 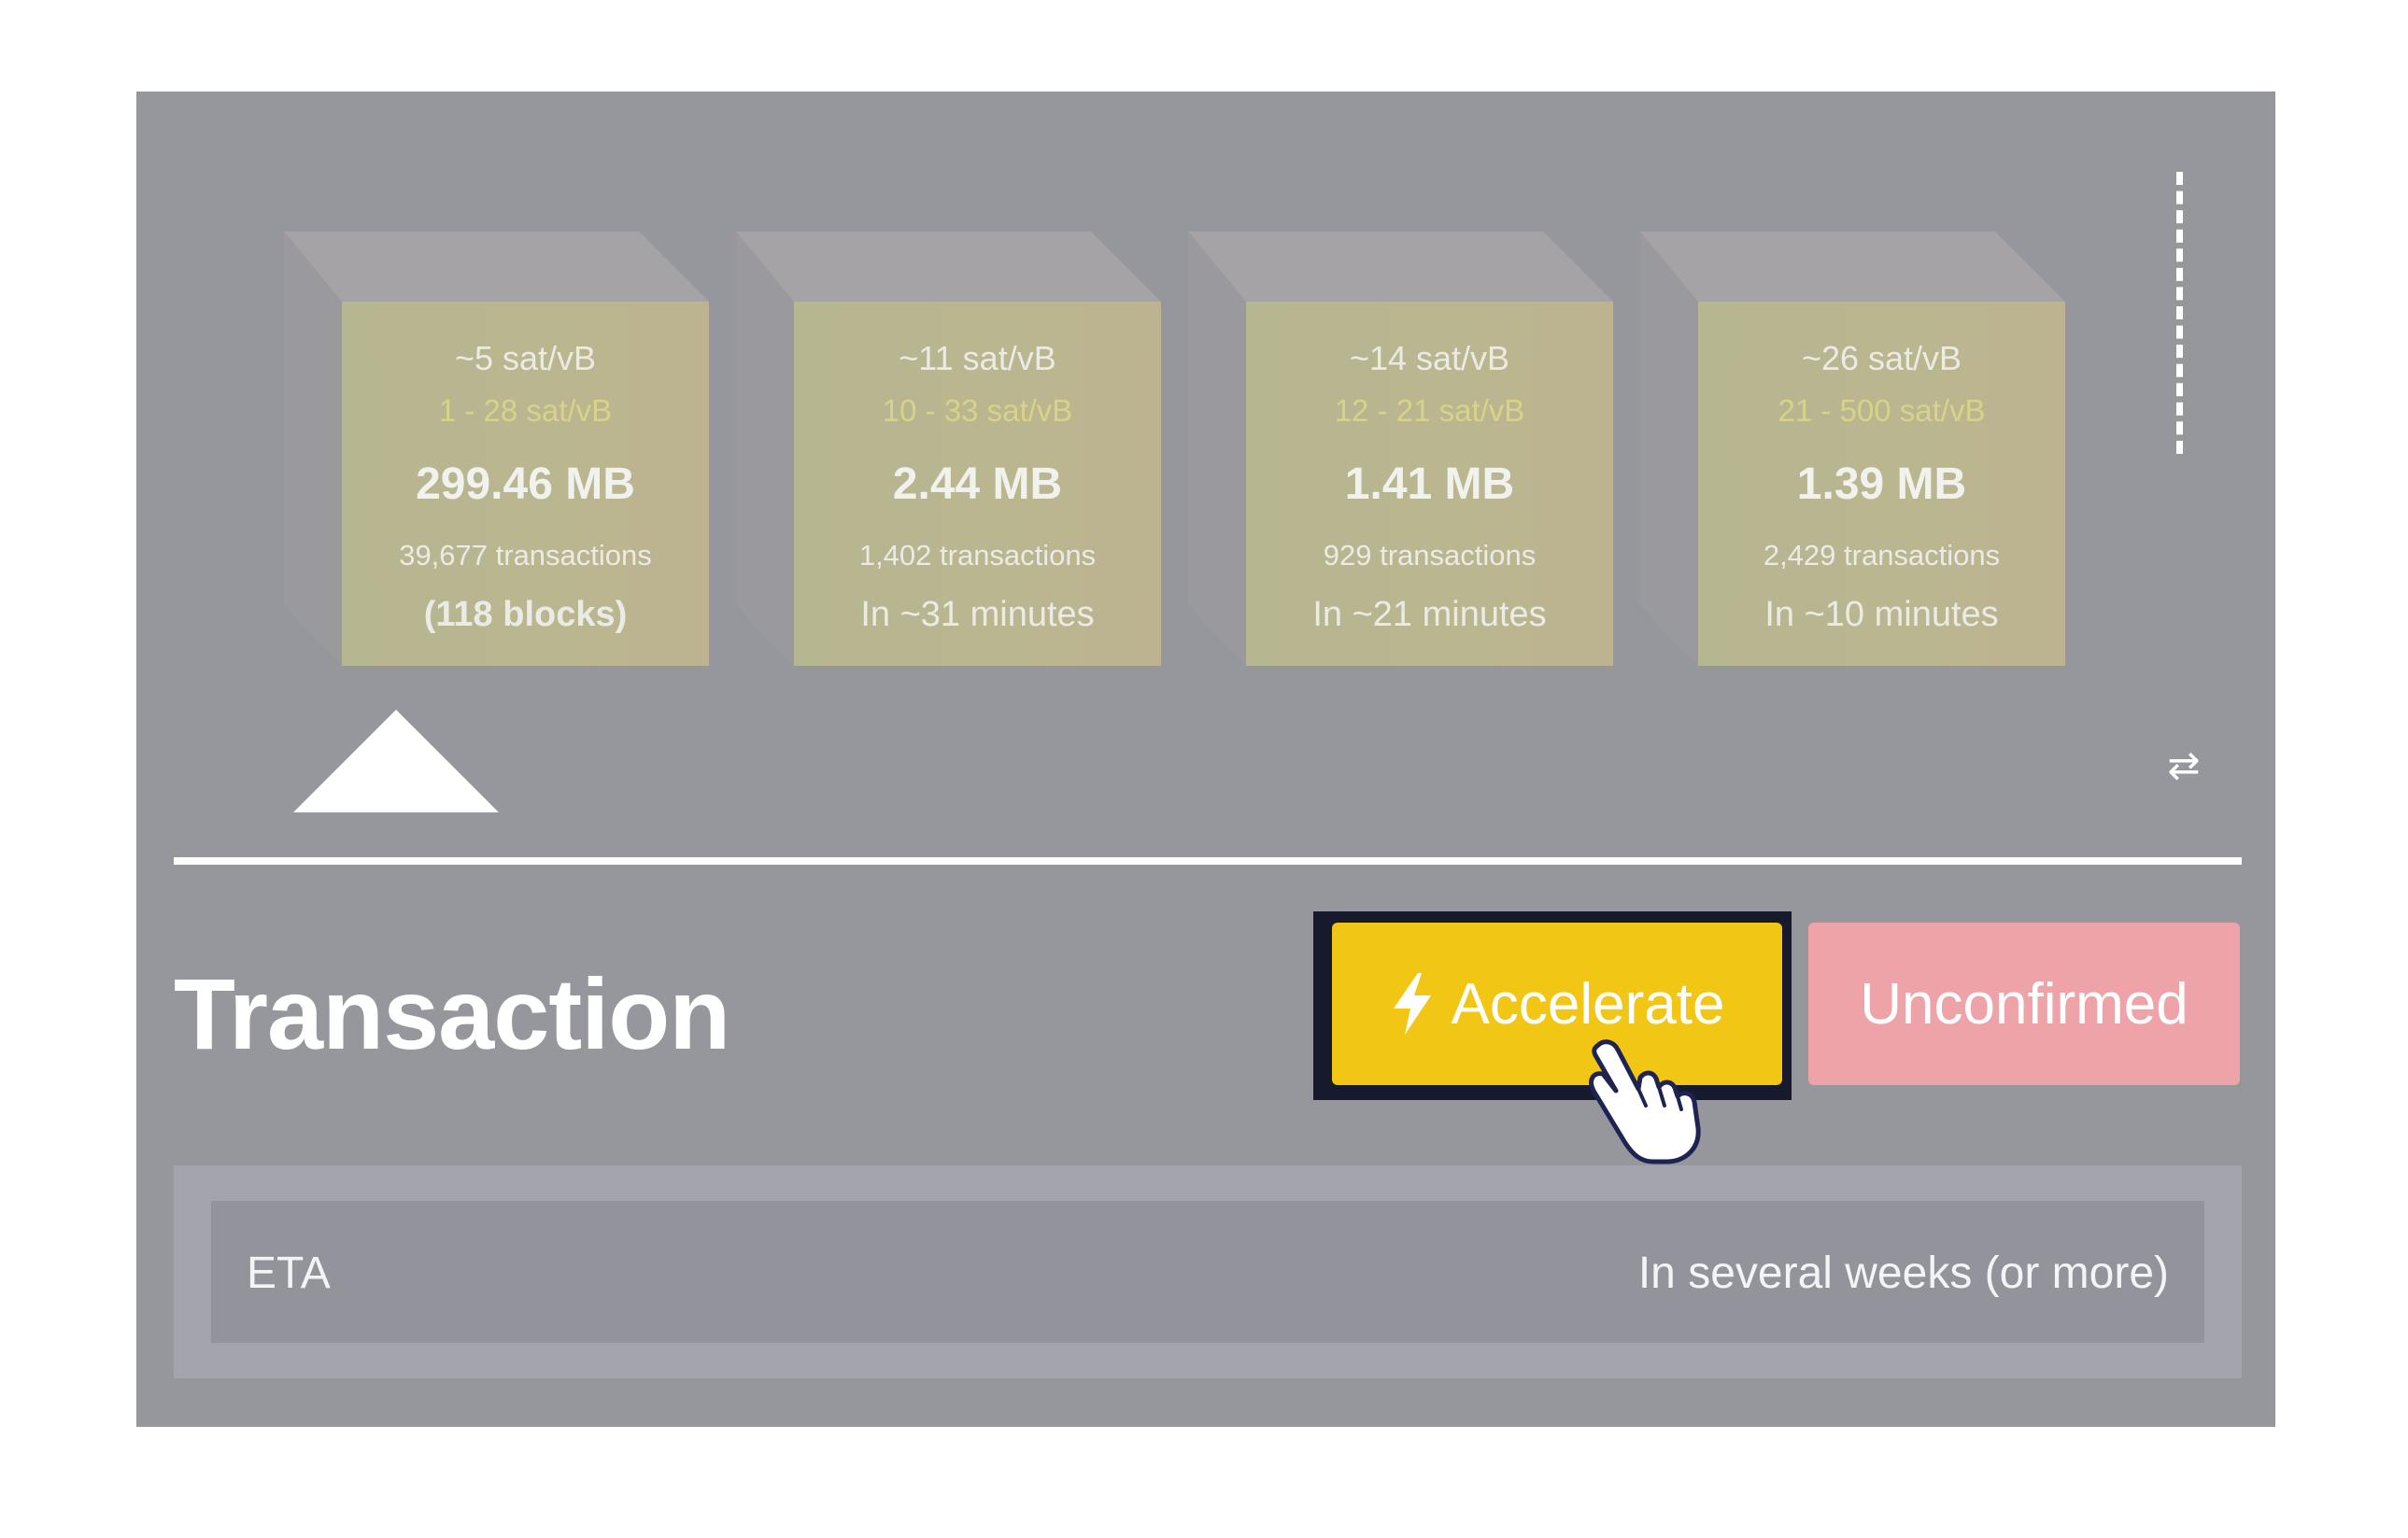 What do you see at coordinates (289, 1273) in the screenshot?
I see `eta-label: ETA` at bounding box center [289, 1273].